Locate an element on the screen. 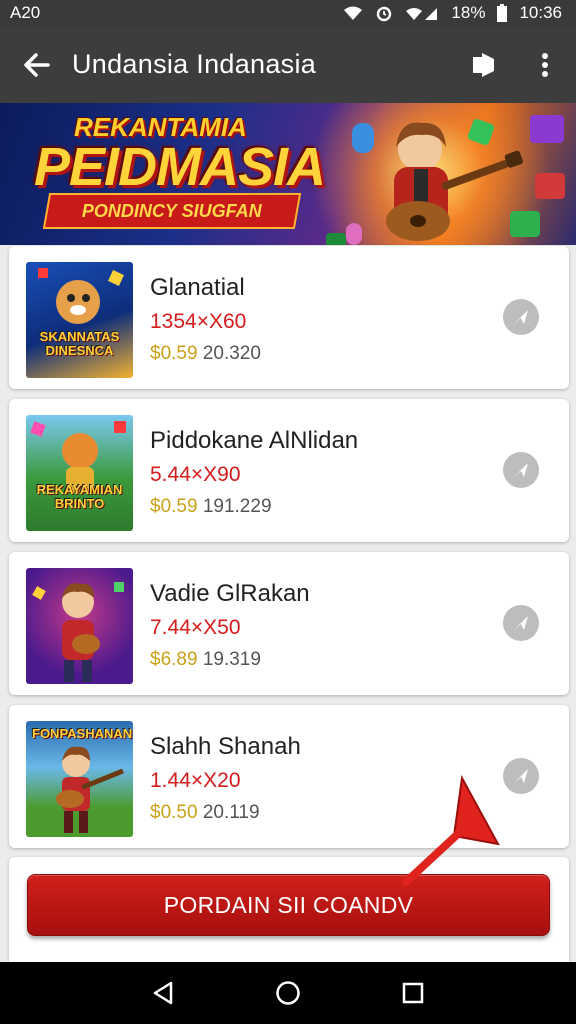  app-bar: Undansia Indanasia is located at coordinates (288, 64).